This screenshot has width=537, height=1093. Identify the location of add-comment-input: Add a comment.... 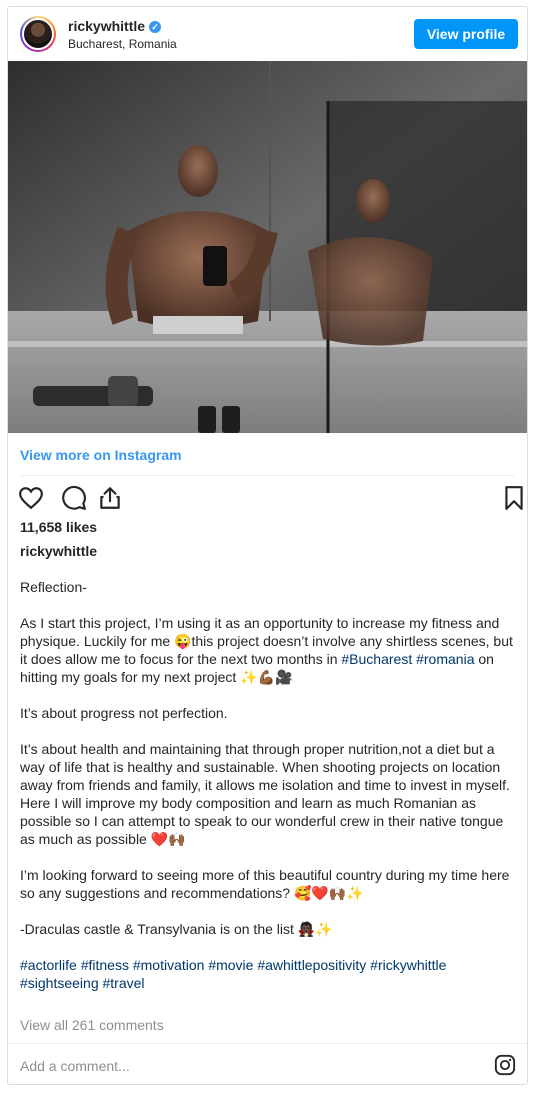
(75, 1066).